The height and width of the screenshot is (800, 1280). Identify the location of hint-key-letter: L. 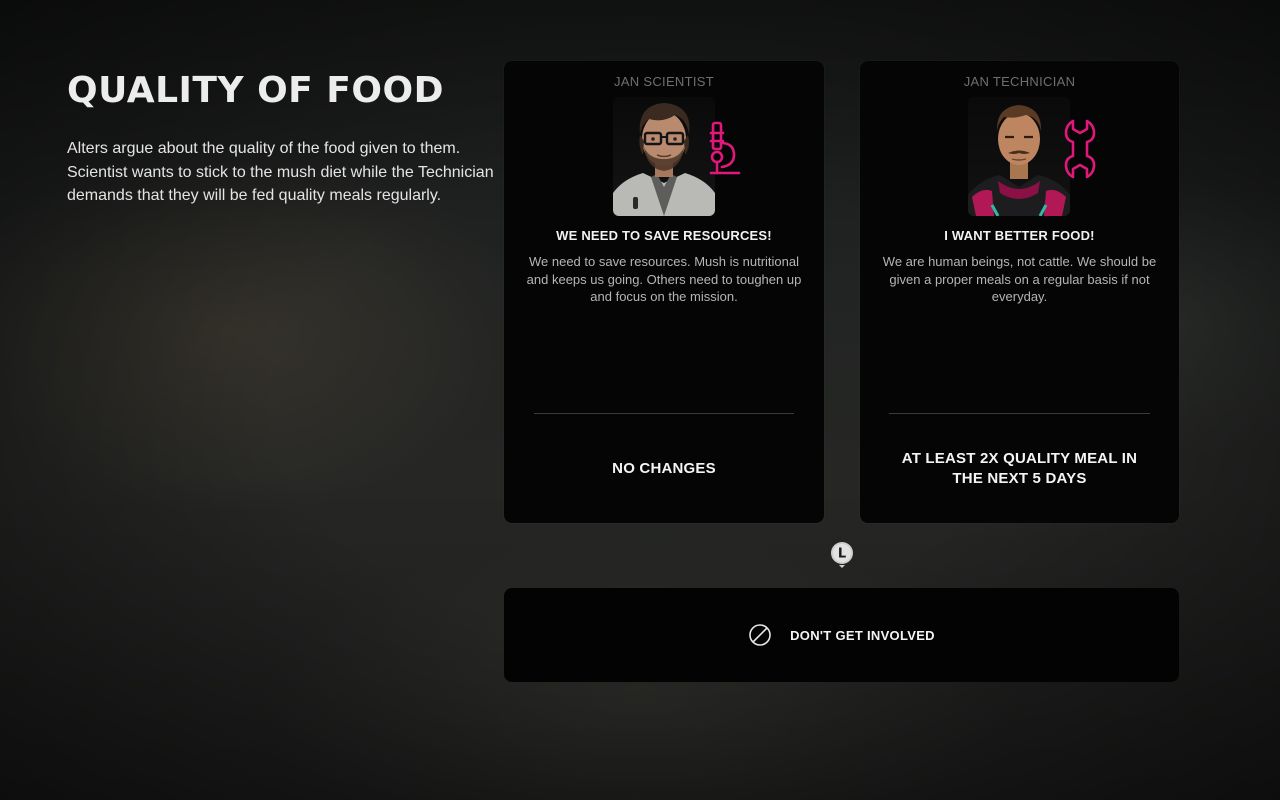
(842, 554).